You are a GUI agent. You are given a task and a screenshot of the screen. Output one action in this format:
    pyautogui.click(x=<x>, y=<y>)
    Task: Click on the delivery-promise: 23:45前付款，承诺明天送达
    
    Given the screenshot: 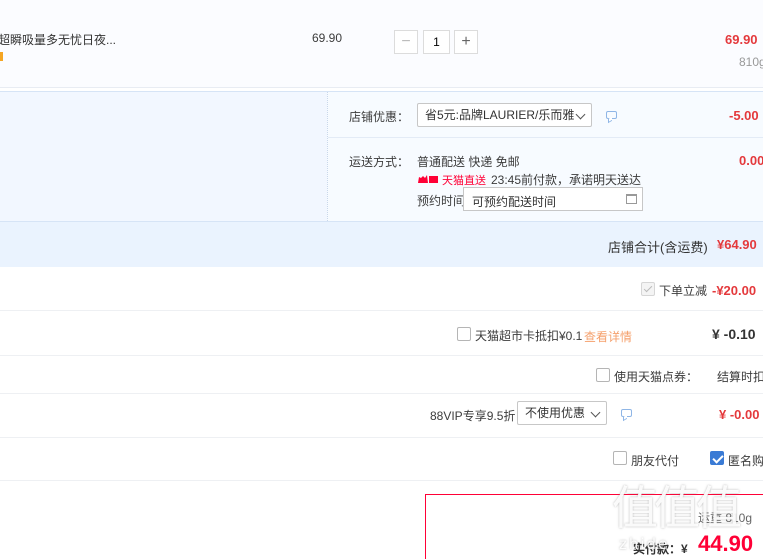 What is the action you would take?
    pyautogui.click(x=566, y=180)
    